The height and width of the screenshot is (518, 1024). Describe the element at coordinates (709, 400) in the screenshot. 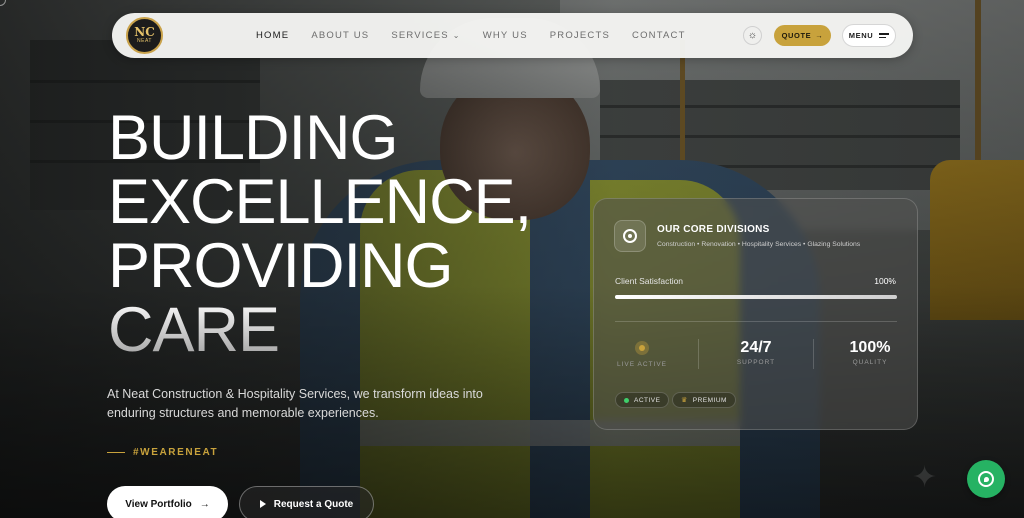

I see `badge-label: PREMIUM` at that location.